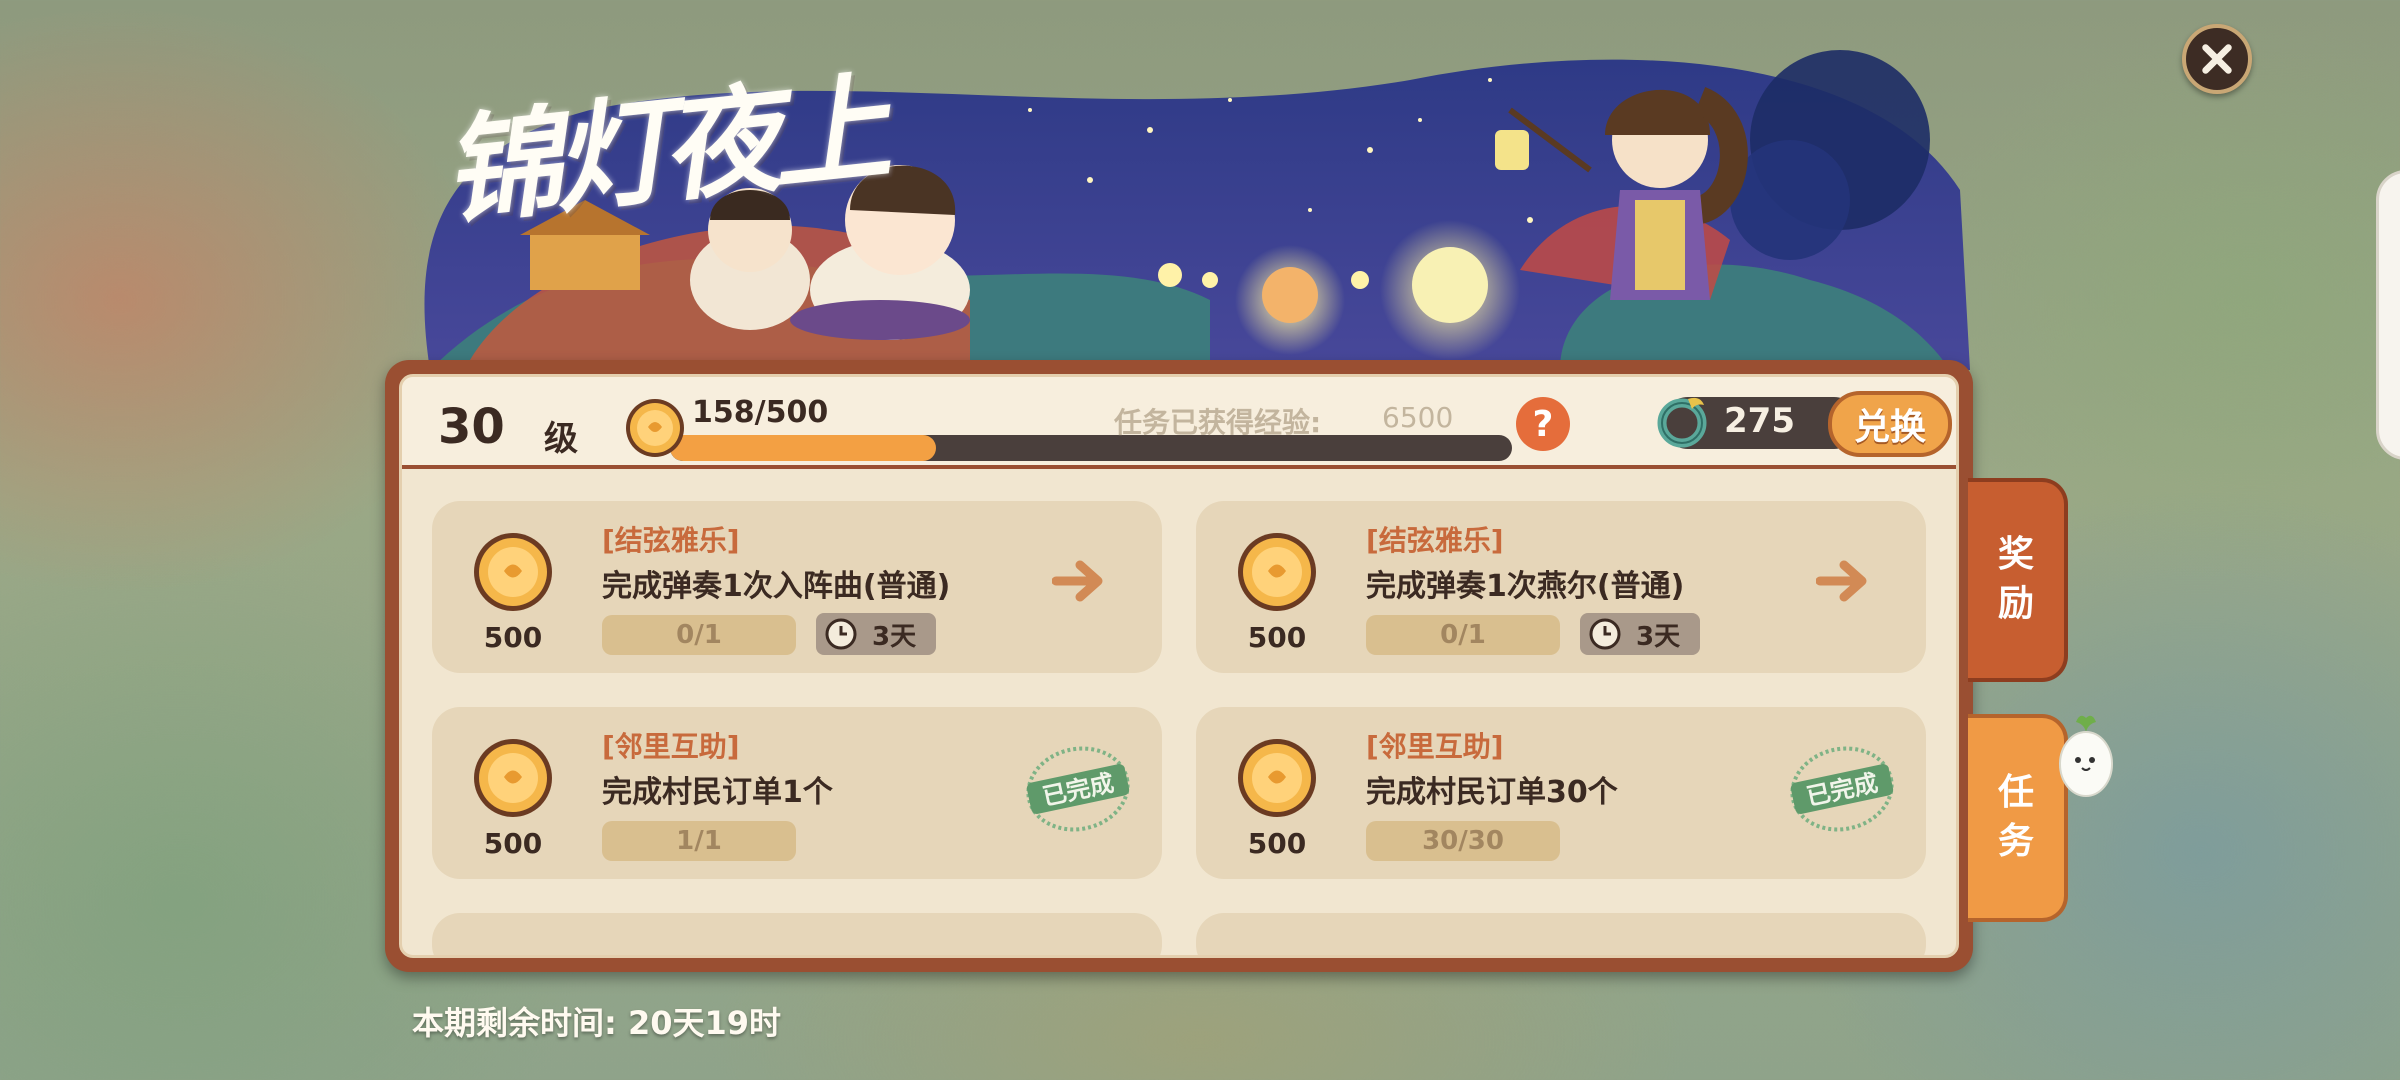  What do you see at coordinates (1091, 448) in the screenshot?
I see `xp-progress-bar` at bounding box center [1091, 448].